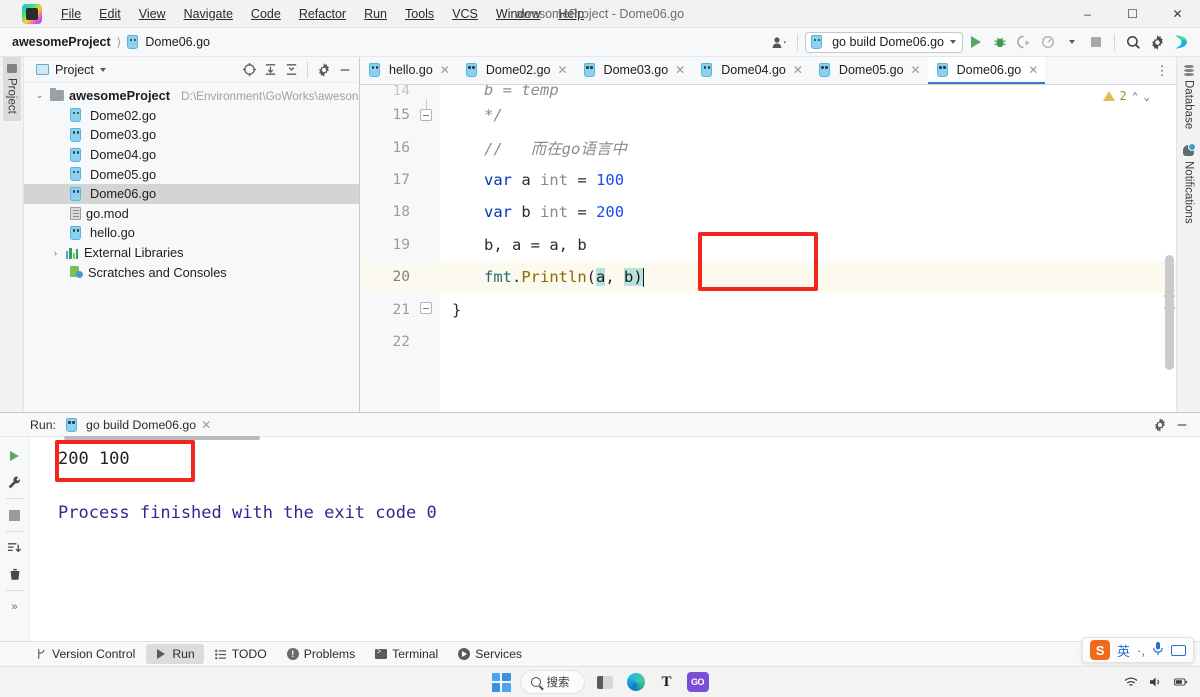 Image resolution: width=1200 pixels, height=697 pixels. Describe the element at coordinates (465, 14) in the screenshot. I see `menu-item-vcs: VCS` at that location.